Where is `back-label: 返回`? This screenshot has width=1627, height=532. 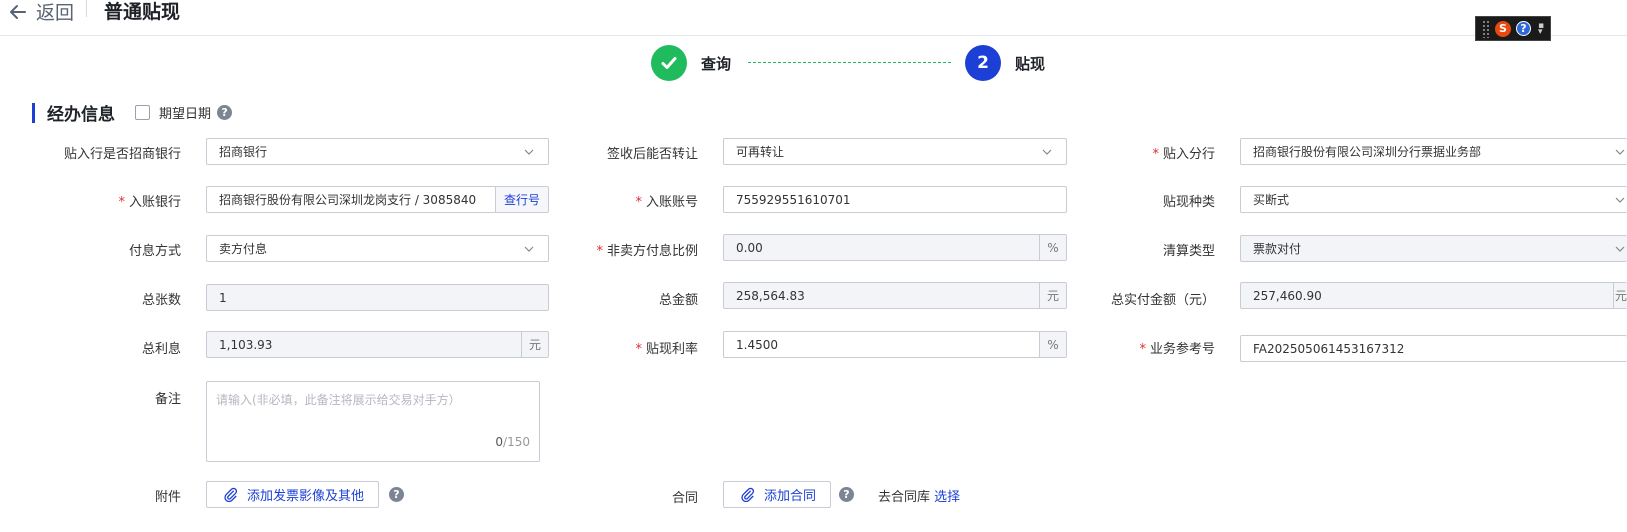
back-label: 返回 is located at coordinates (55, 13).